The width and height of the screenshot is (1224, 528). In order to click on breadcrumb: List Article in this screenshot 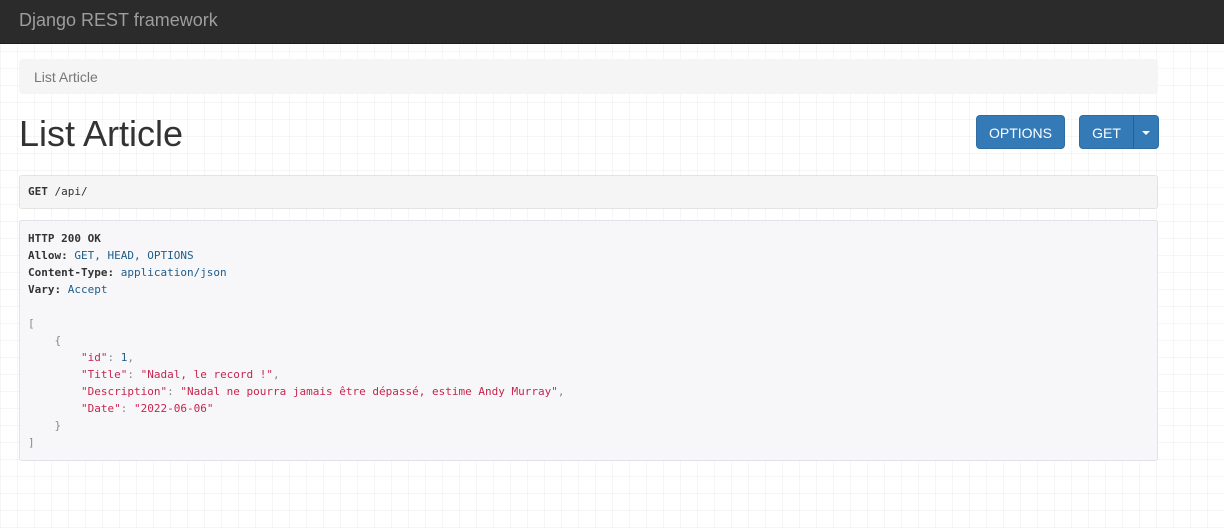, I will do `click(588, 76)`.